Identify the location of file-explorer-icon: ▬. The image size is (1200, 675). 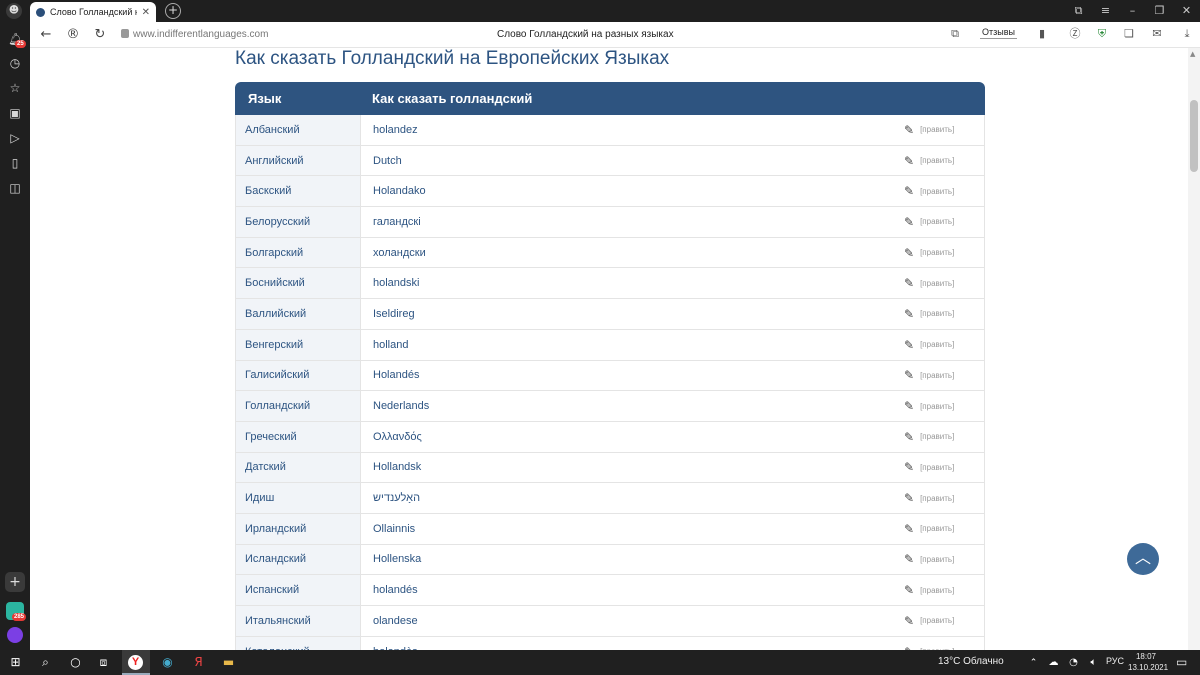
(228, 662).